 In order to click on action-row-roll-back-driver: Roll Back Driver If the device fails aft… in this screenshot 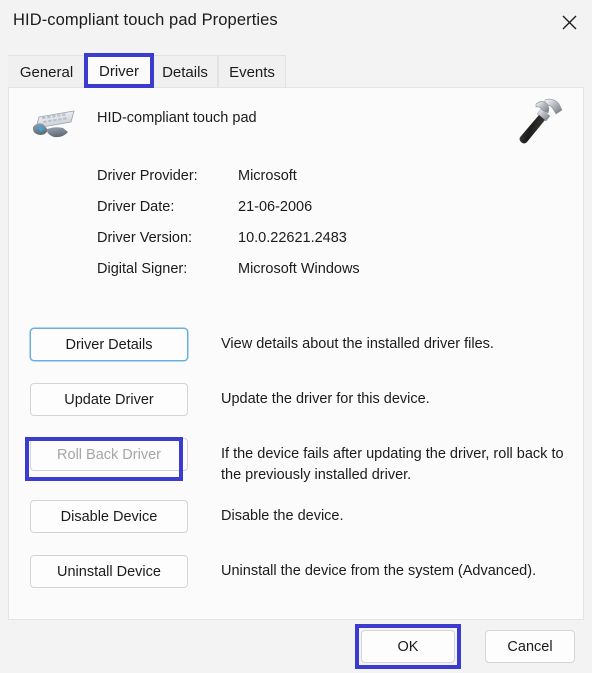, I will do `click(296, 469)`.